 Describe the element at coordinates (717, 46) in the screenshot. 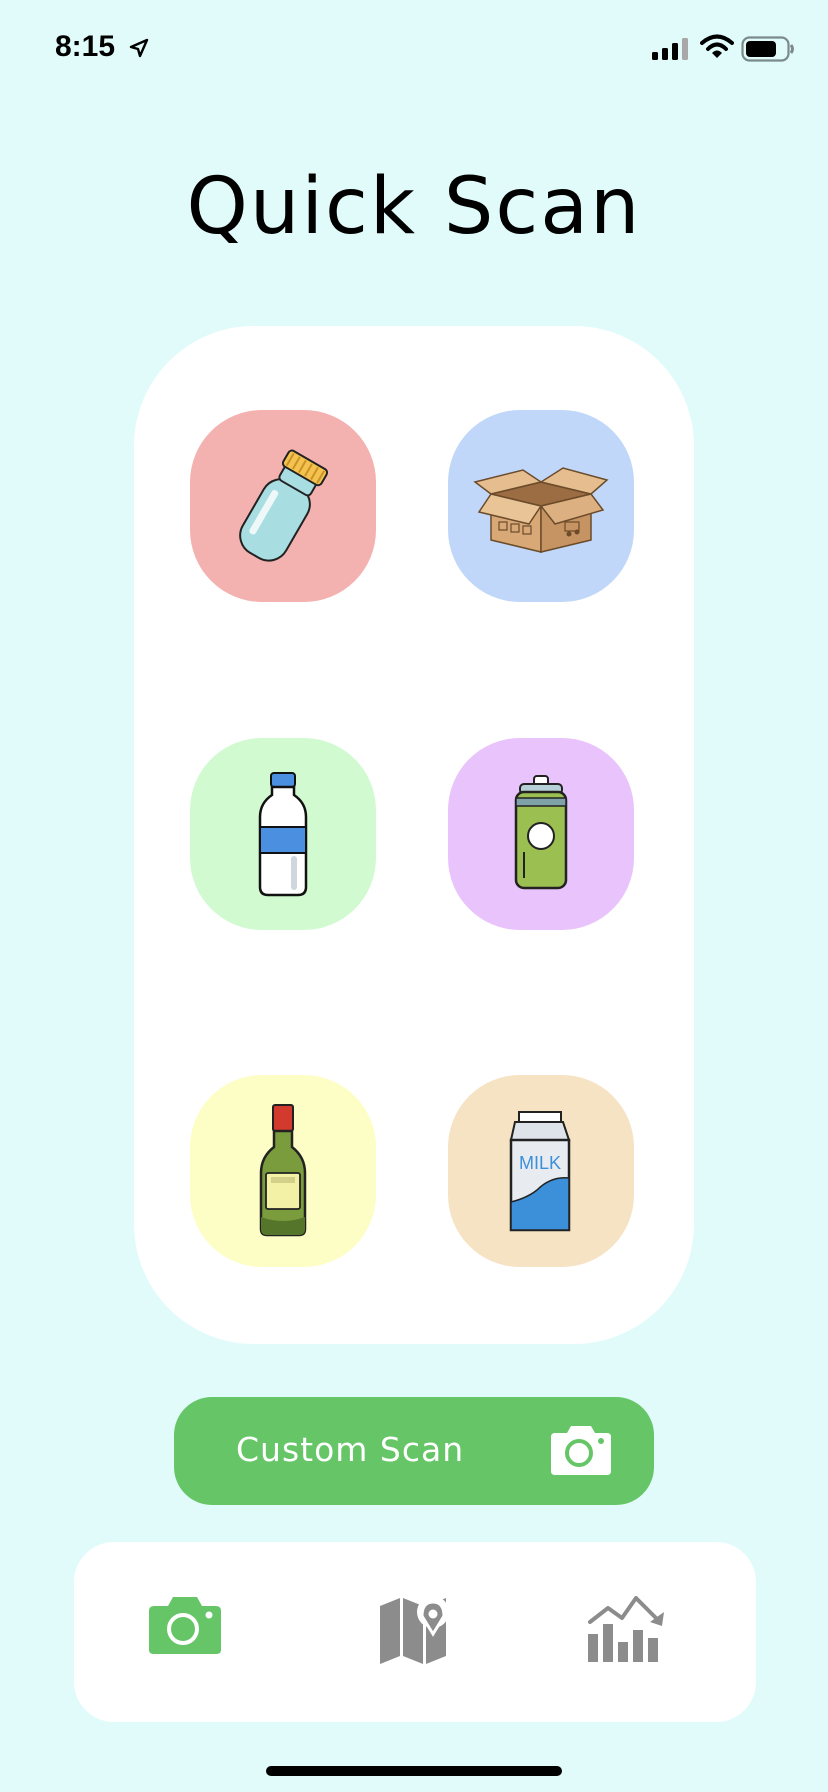

I see `wifi-icon` at that location.